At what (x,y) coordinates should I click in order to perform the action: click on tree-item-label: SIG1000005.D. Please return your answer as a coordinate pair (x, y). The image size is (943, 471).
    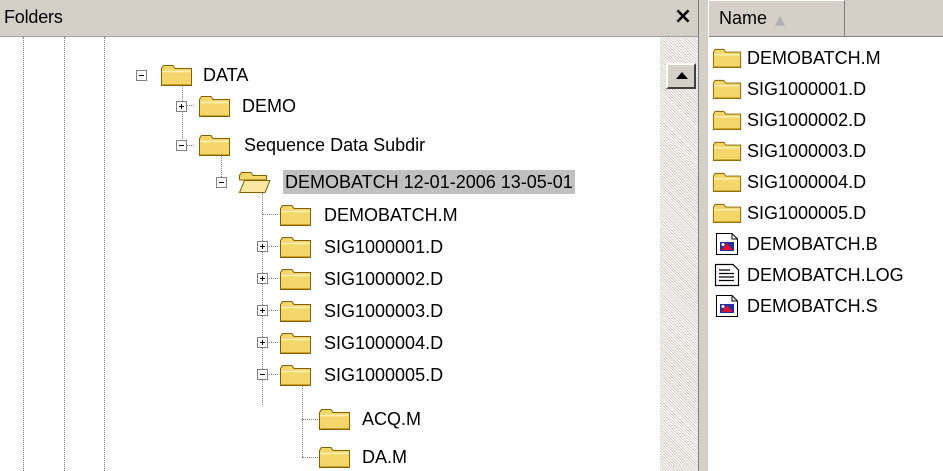
    Looking at the image, I should click on (384, 375).